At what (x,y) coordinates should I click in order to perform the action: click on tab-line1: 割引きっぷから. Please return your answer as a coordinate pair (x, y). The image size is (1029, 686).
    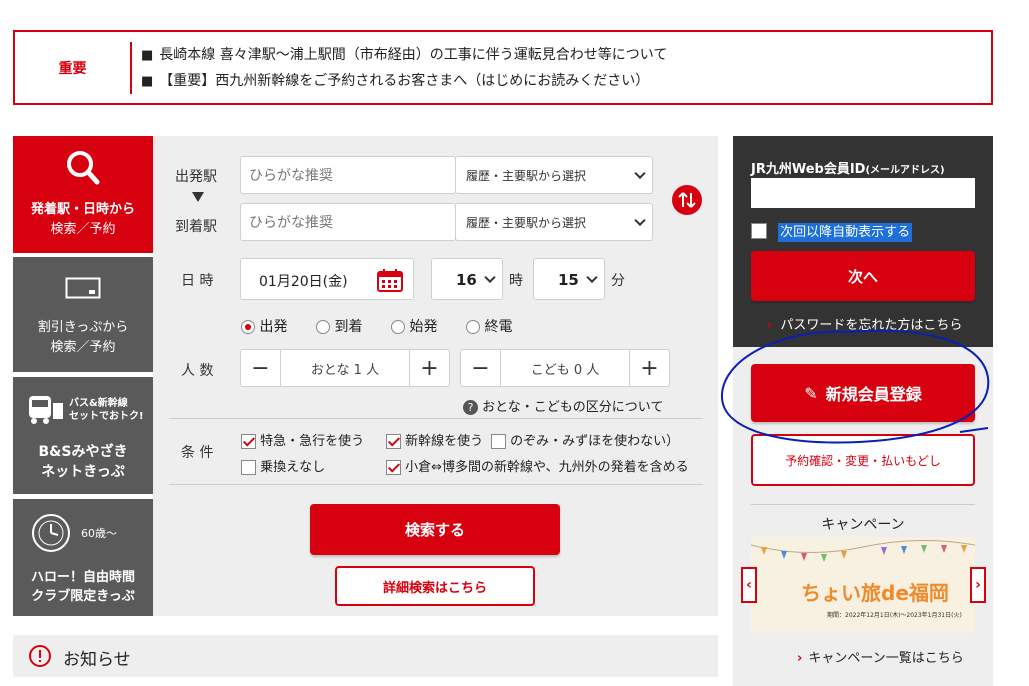
    Looking at the image, I should click on (83, 327).